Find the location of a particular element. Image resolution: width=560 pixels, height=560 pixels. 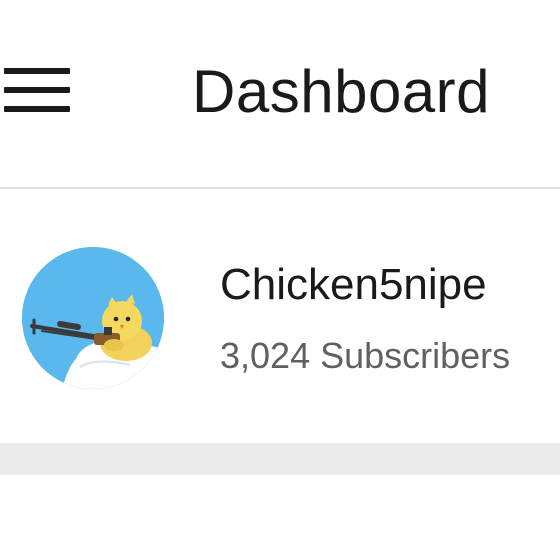

menu-button is located at coordinates (40, 92).